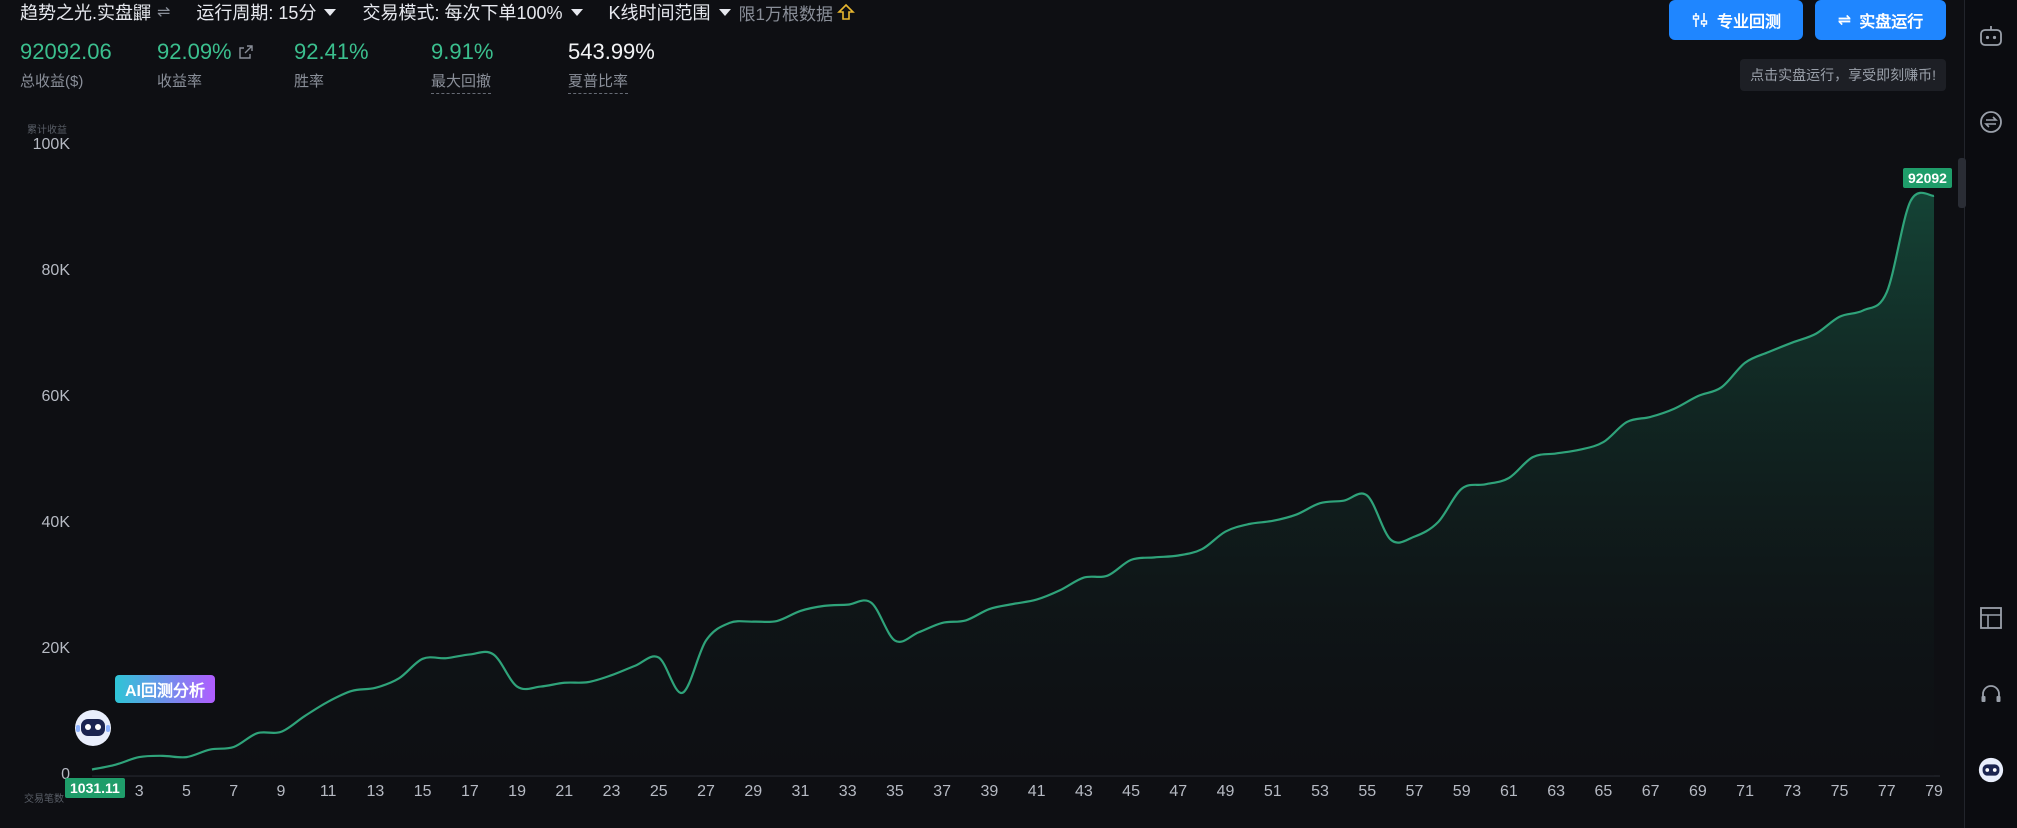 The height and width of the screenshot is (828, 2017). I want to click on start-value-label: 1031.11, so click(95, 788).